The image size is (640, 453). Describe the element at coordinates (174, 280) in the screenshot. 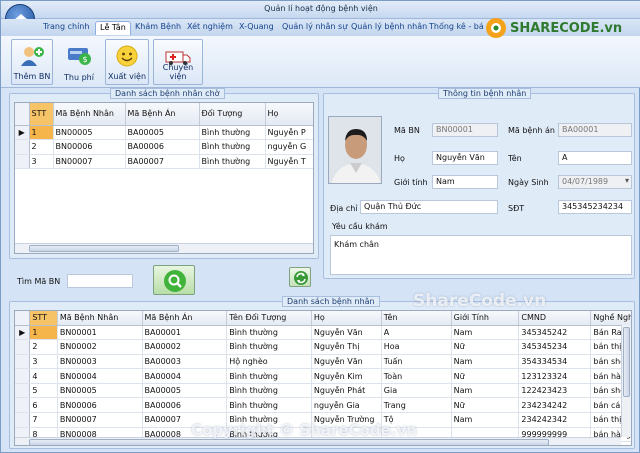

I see `search-button` at that location.